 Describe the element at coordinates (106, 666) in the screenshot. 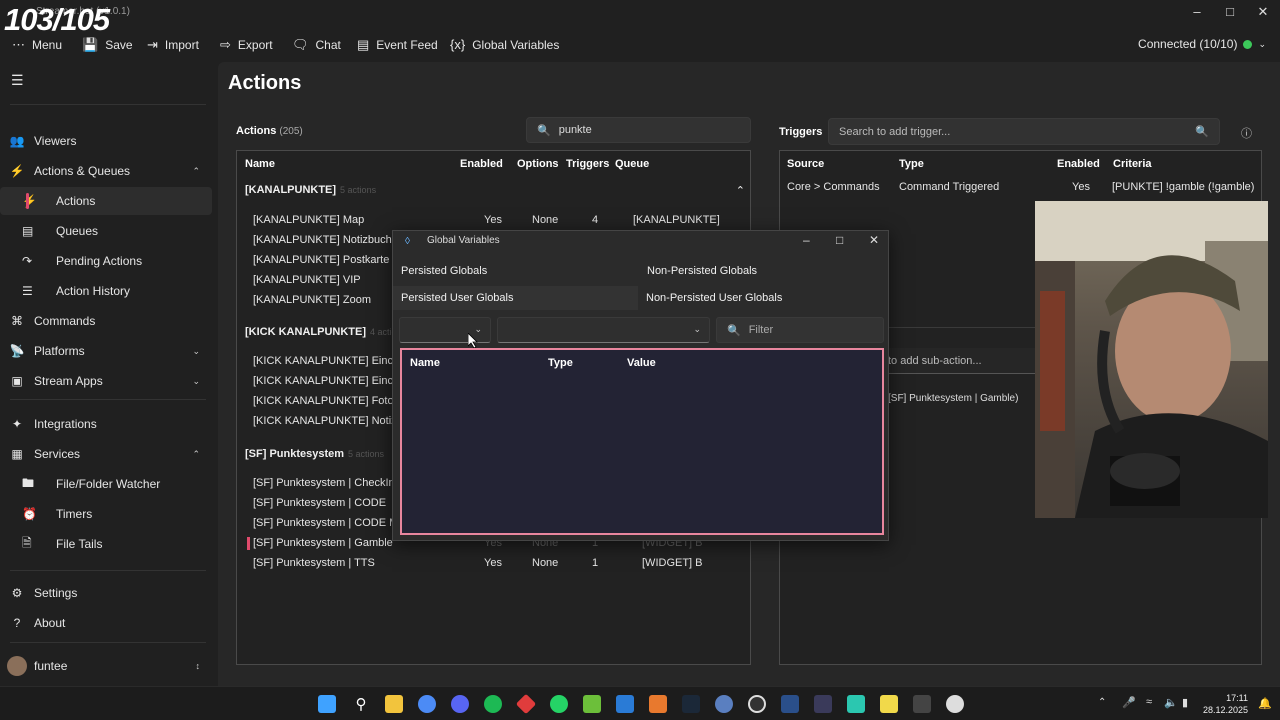

I see `user-profile: funtee ↕` at that location.